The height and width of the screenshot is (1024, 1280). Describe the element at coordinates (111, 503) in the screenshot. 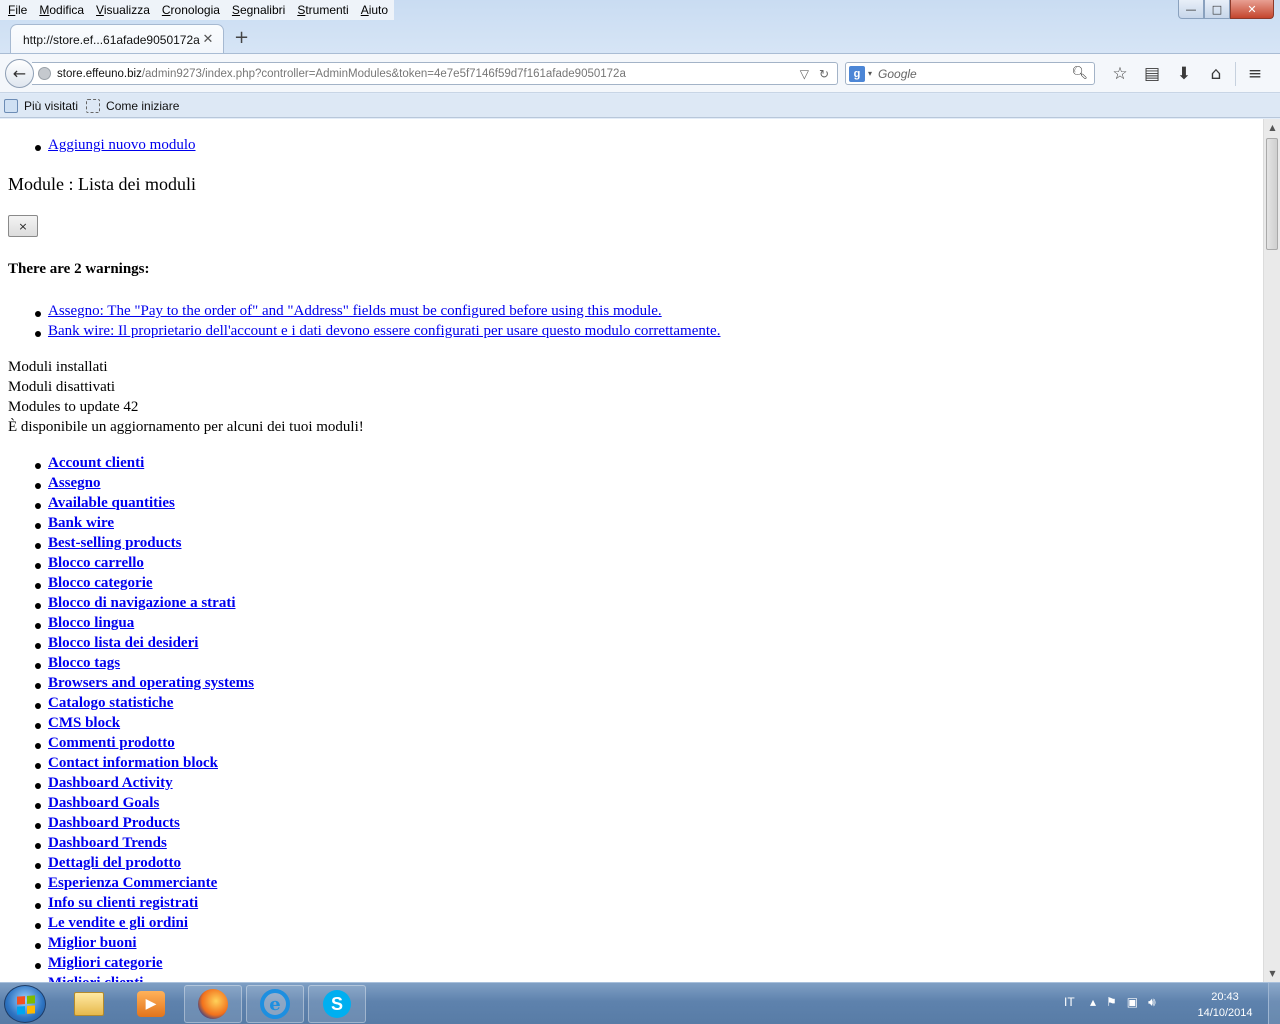

I see `module-link: Available quantities` at that location.